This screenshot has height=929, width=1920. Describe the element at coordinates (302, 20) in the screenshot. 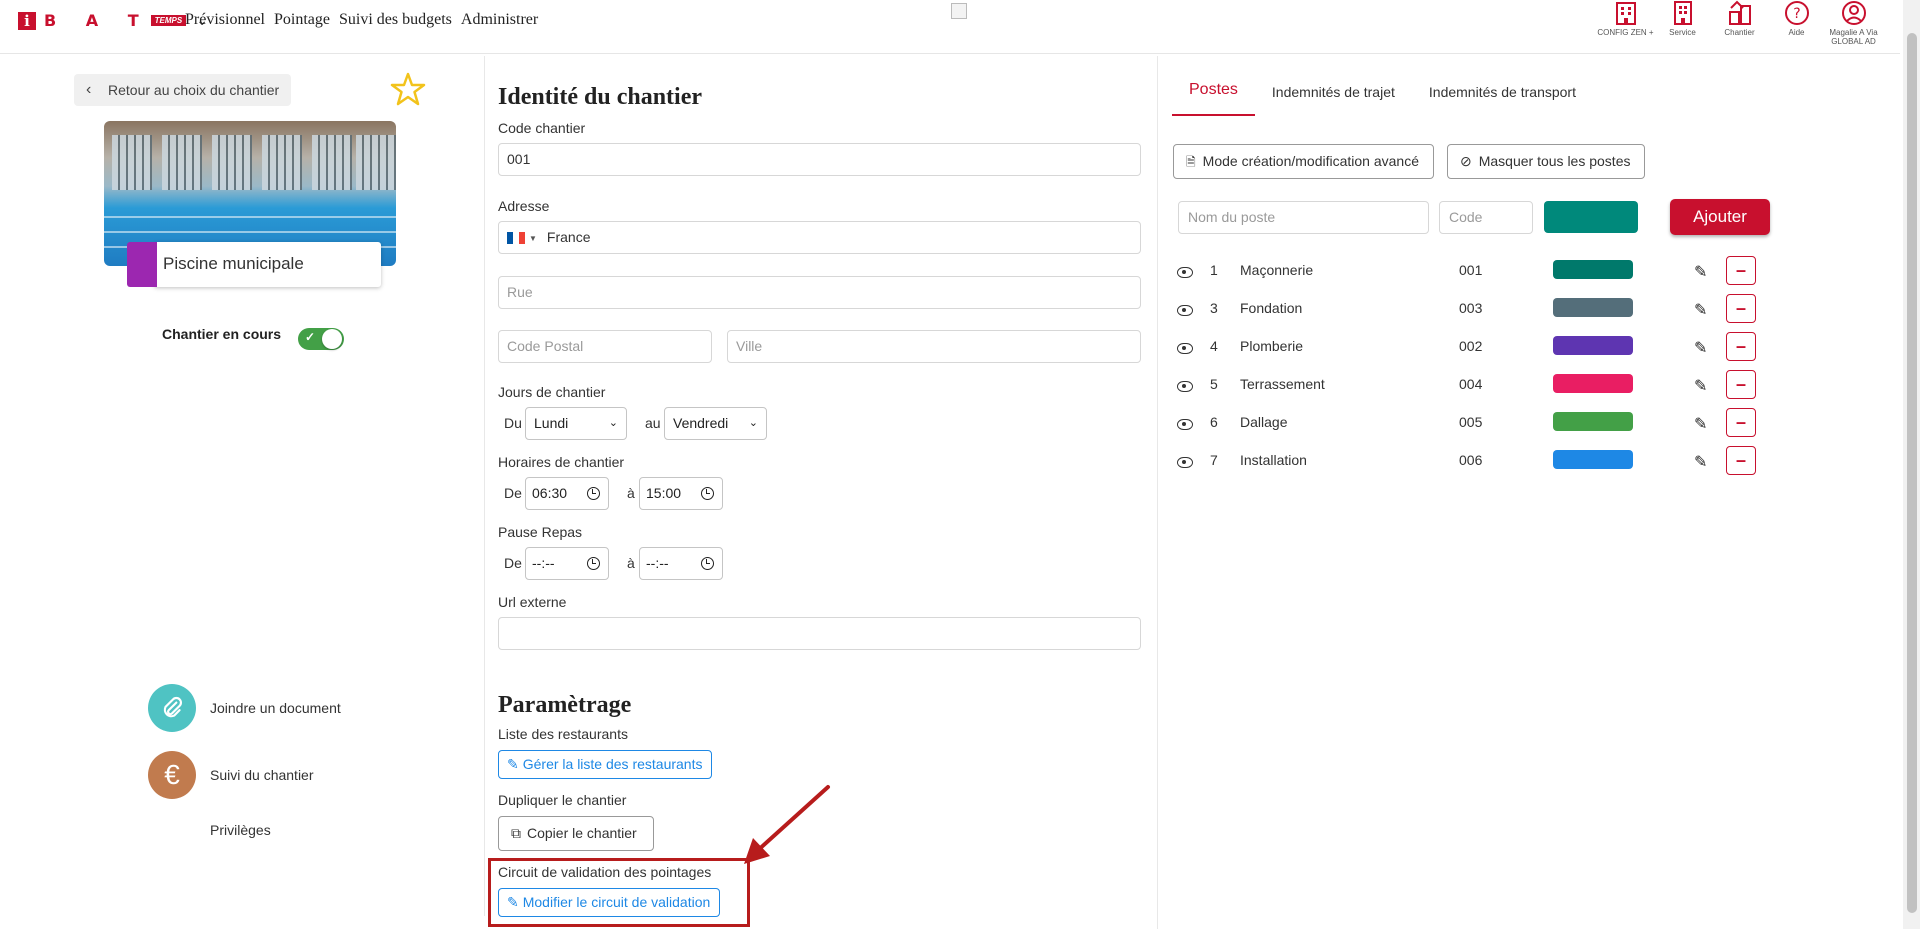

I see `nav-pointage: Pointage` at that location.